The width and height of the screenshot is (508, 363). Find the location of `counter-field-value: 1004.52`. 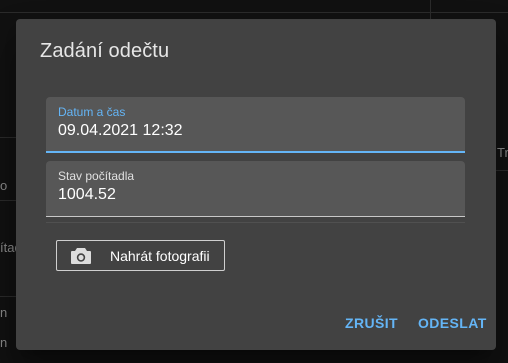

counter-field-value: 1004.52 is located at coordinates (87, 195).